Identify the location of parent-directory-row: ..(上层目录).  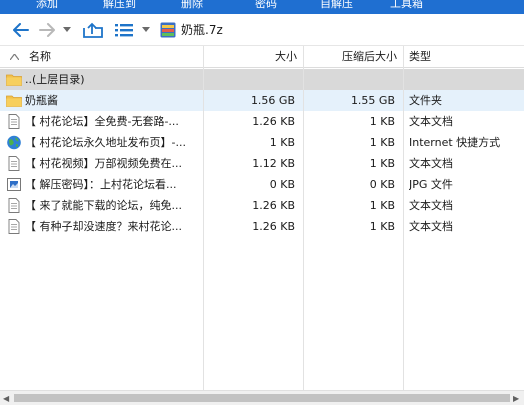
(262, 79).